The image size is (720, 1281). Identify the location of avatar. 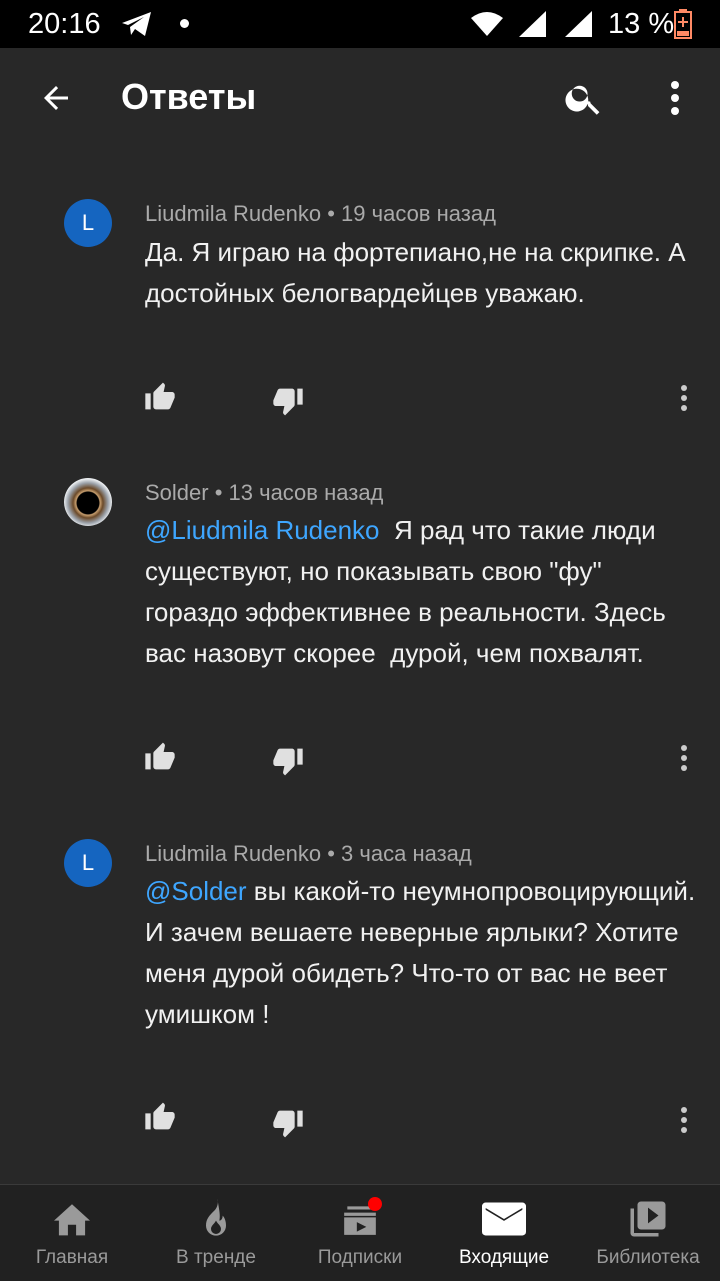
(88, 502).